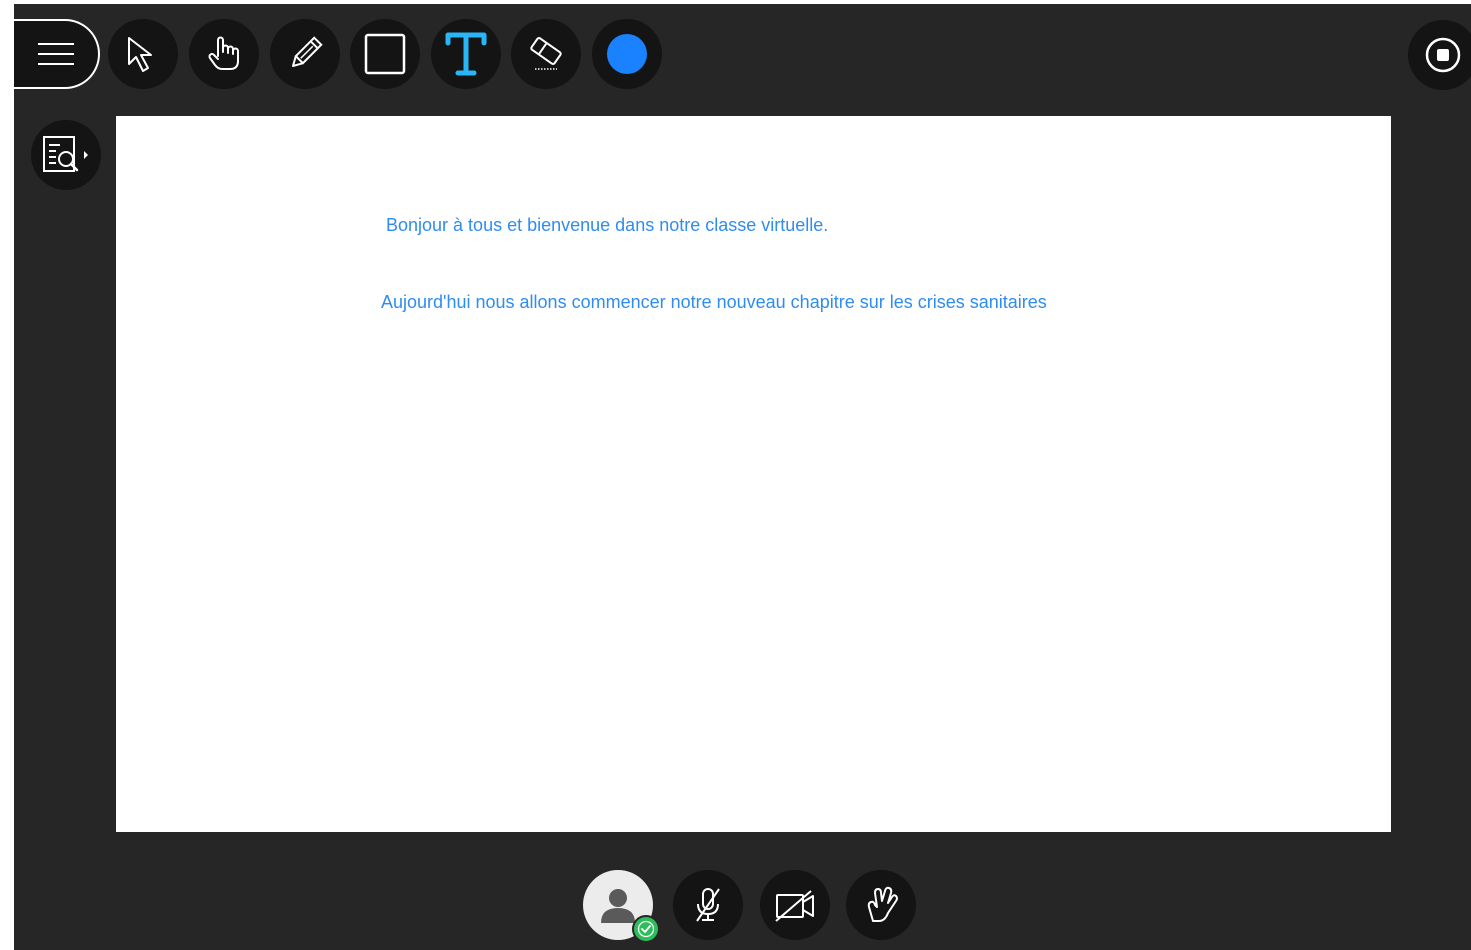 This screenshot has width=1471, height=950. What do you see at coordinates (140, 54) in the screenshot?
I see `arrow-pointer-icon` at bounding box center [140, 54].